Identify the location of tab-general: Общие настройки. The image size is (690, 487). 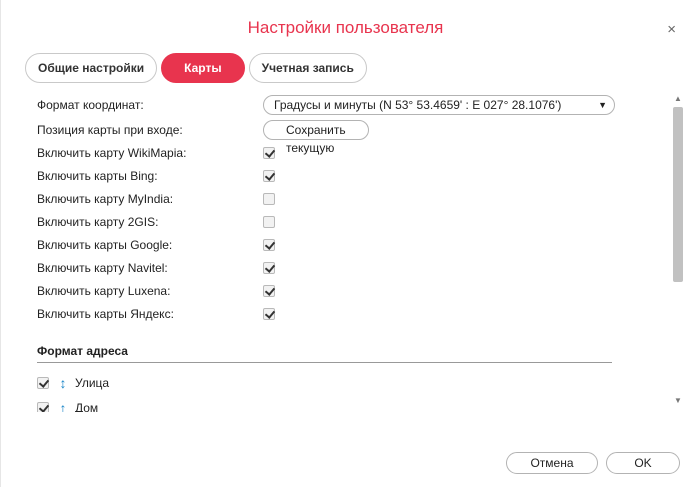
(91, 68).